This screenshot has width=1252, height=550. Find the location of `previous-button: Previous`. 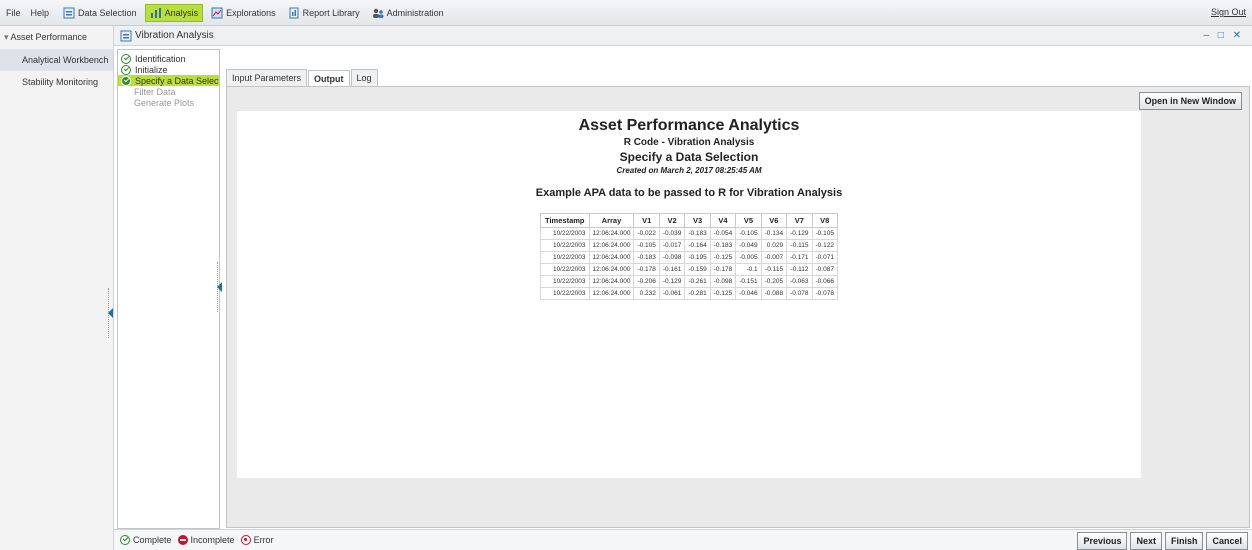

previous-button: Previous is located at coordinates (1102, 541).